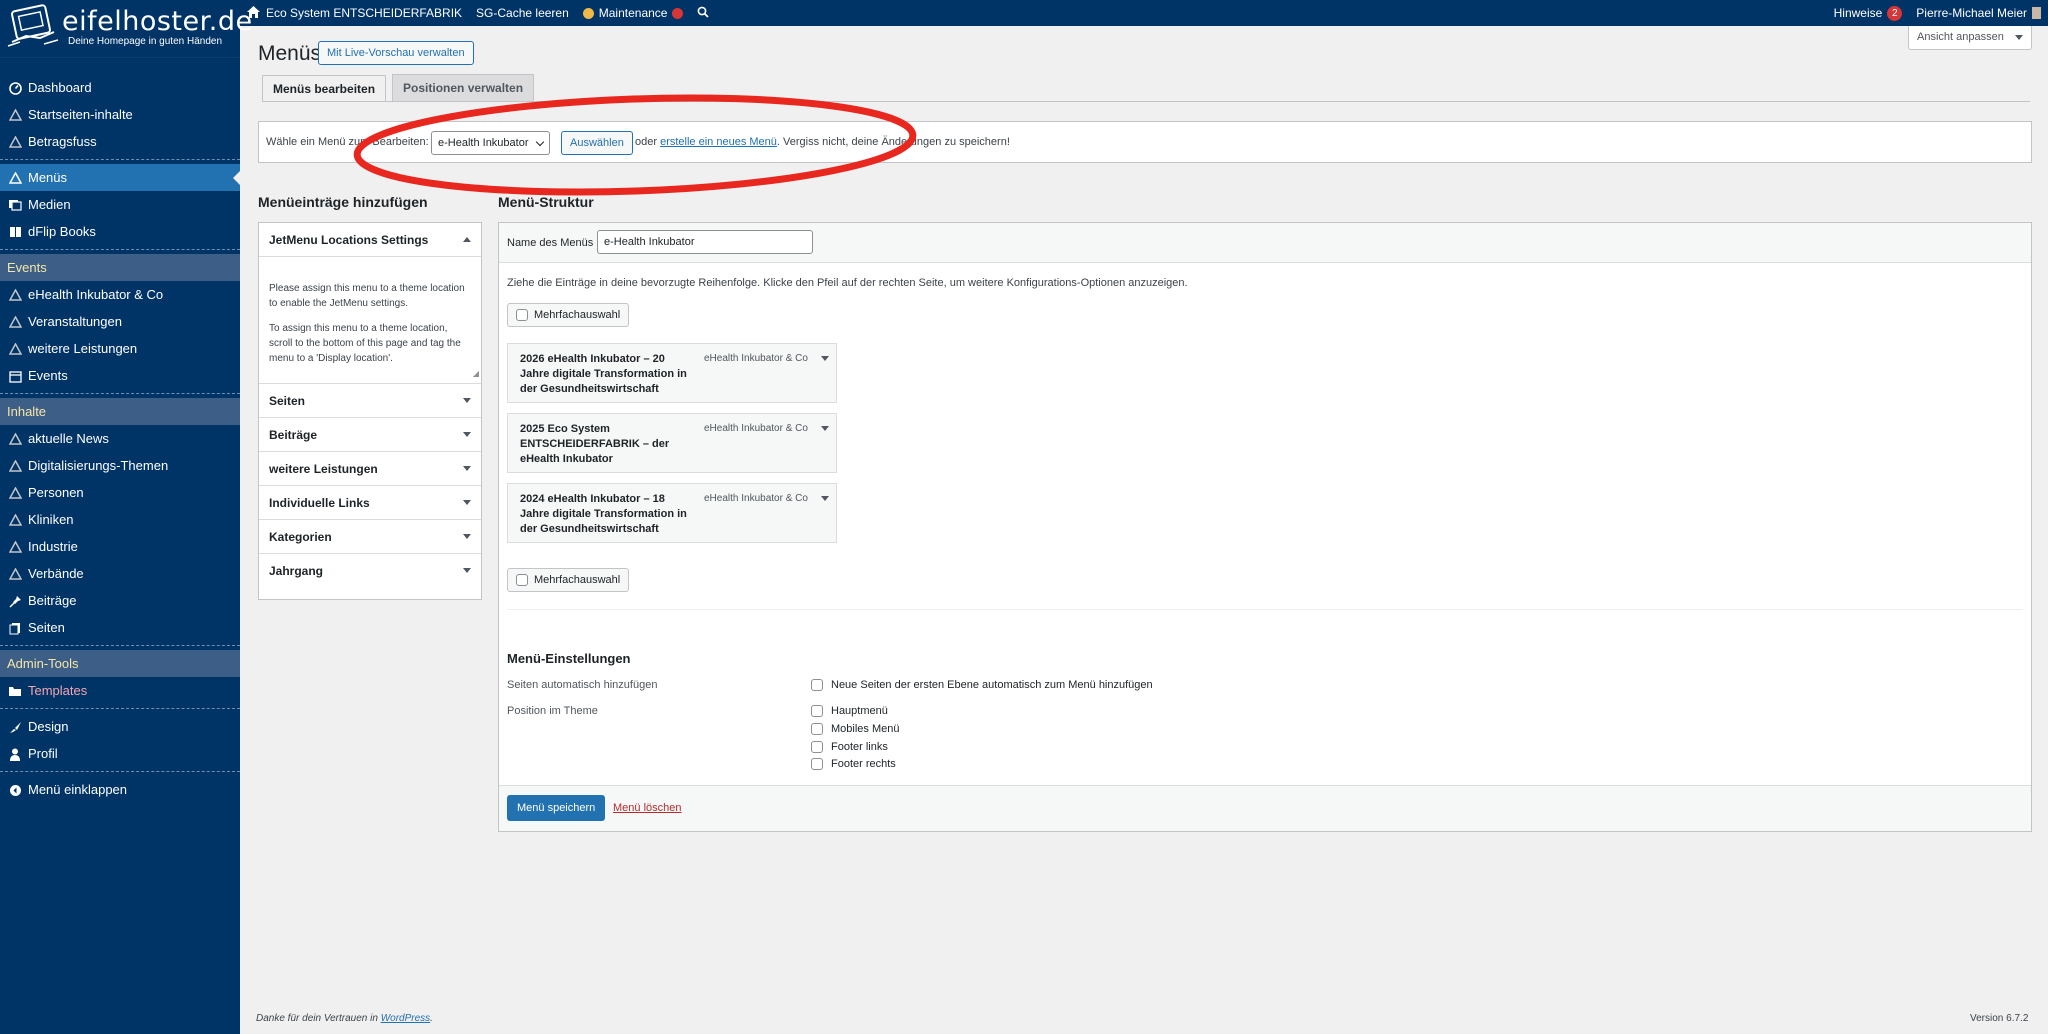 Image resolution: width=2048 pixels, height=1034 pixels. What do you see at coordinates (705, 242) in the screenshot?
I see `menu-name-input: e-Health Inkubator` at bounding box center [705, 242].